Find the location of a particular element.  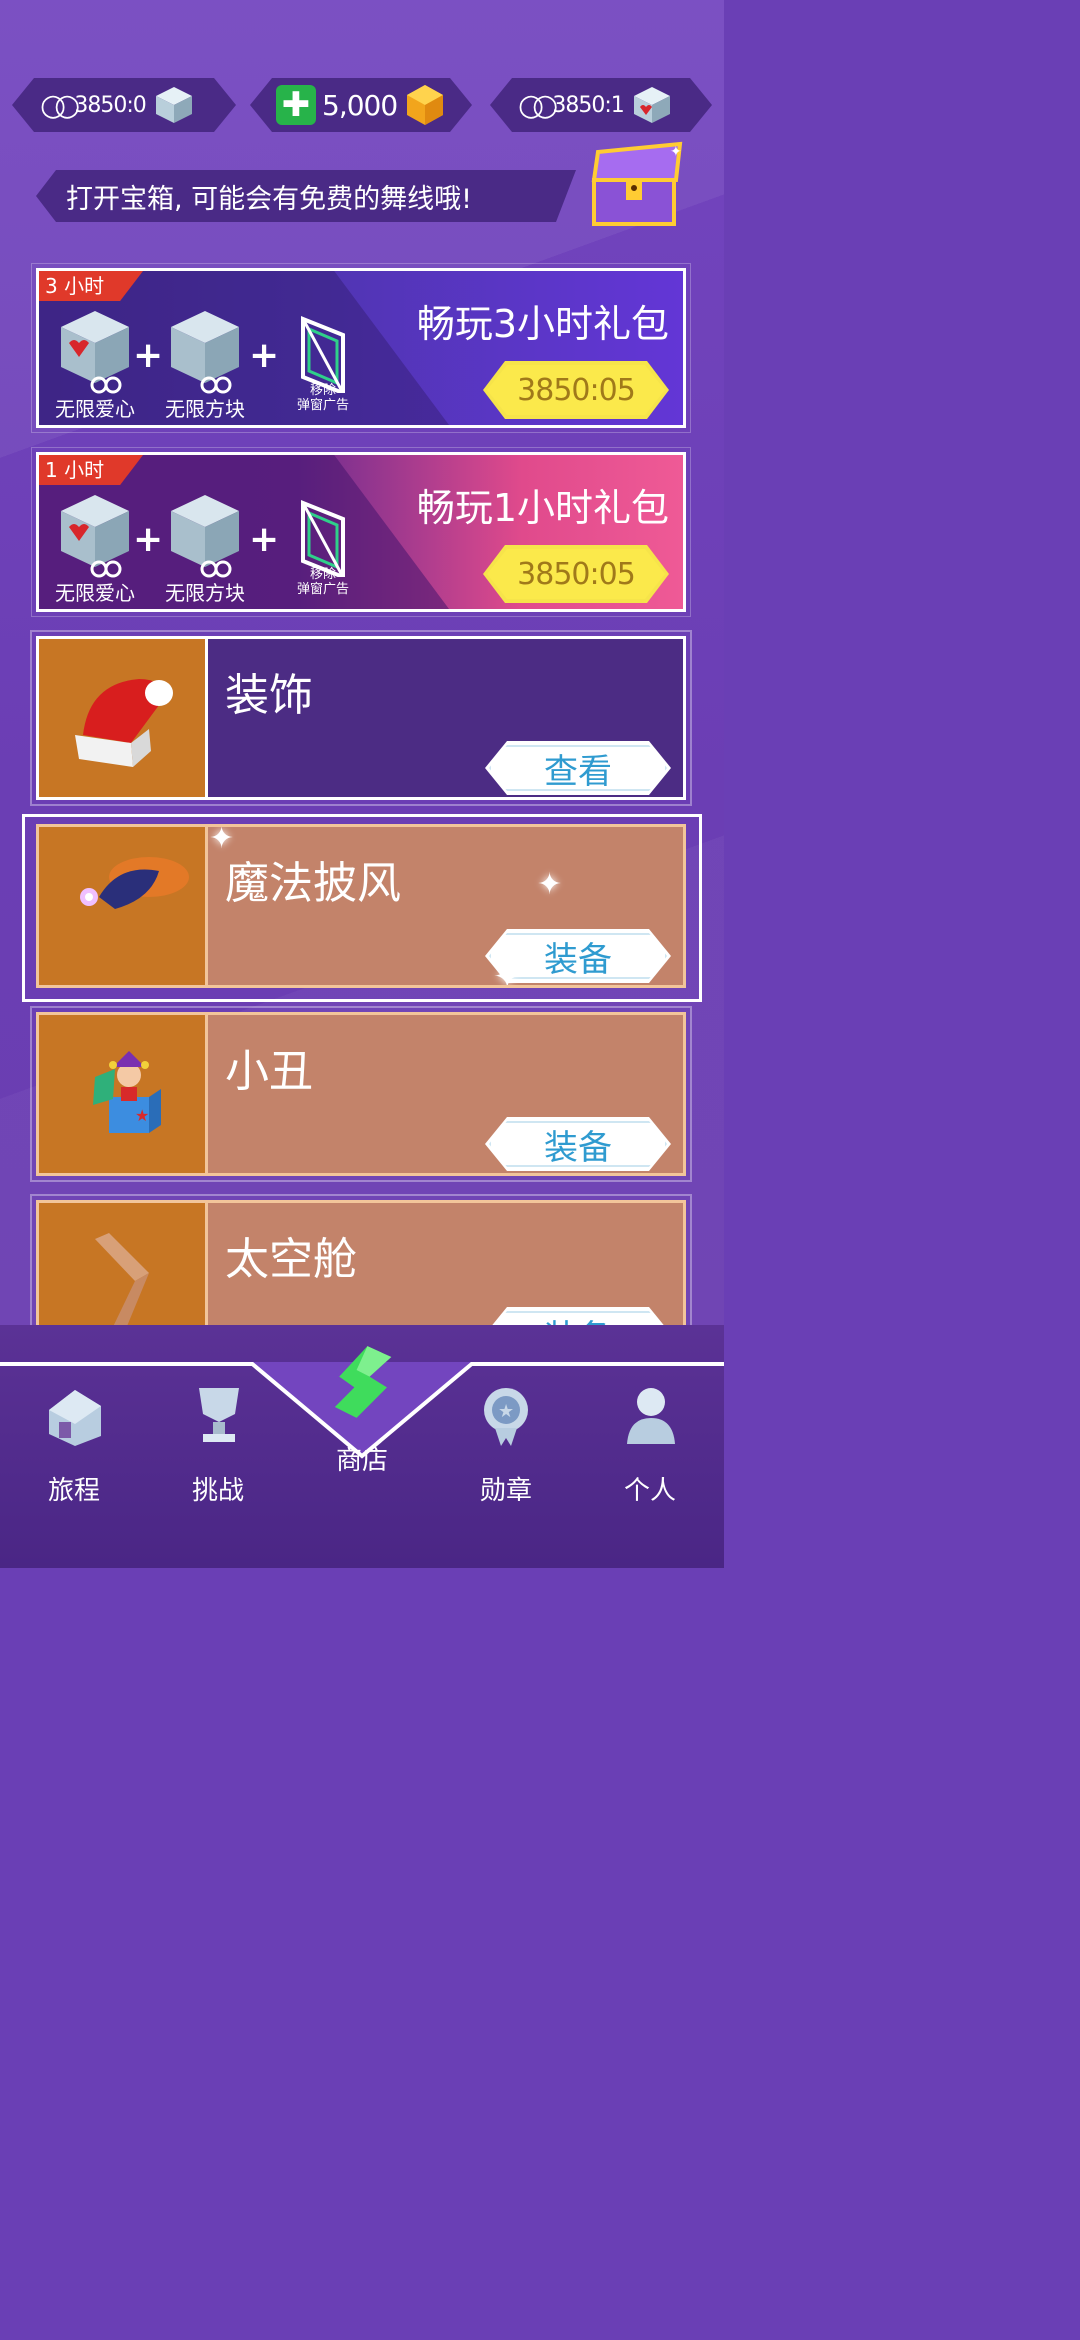

profile-icon is located at coordinates (651, 1416).